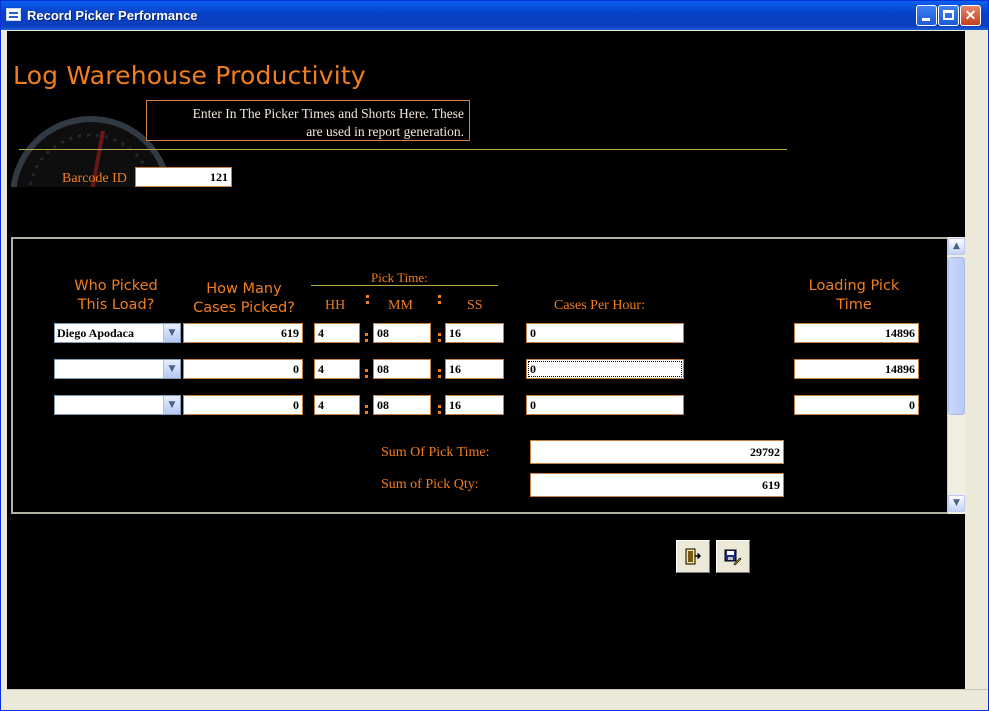 This screenshot has width=989, height=711. What do you see at coordinates (435, 452) in the screenshot?
I see `sum-pick-time-label: Sum Of Pick Time:` at bounding box center [435, 452].